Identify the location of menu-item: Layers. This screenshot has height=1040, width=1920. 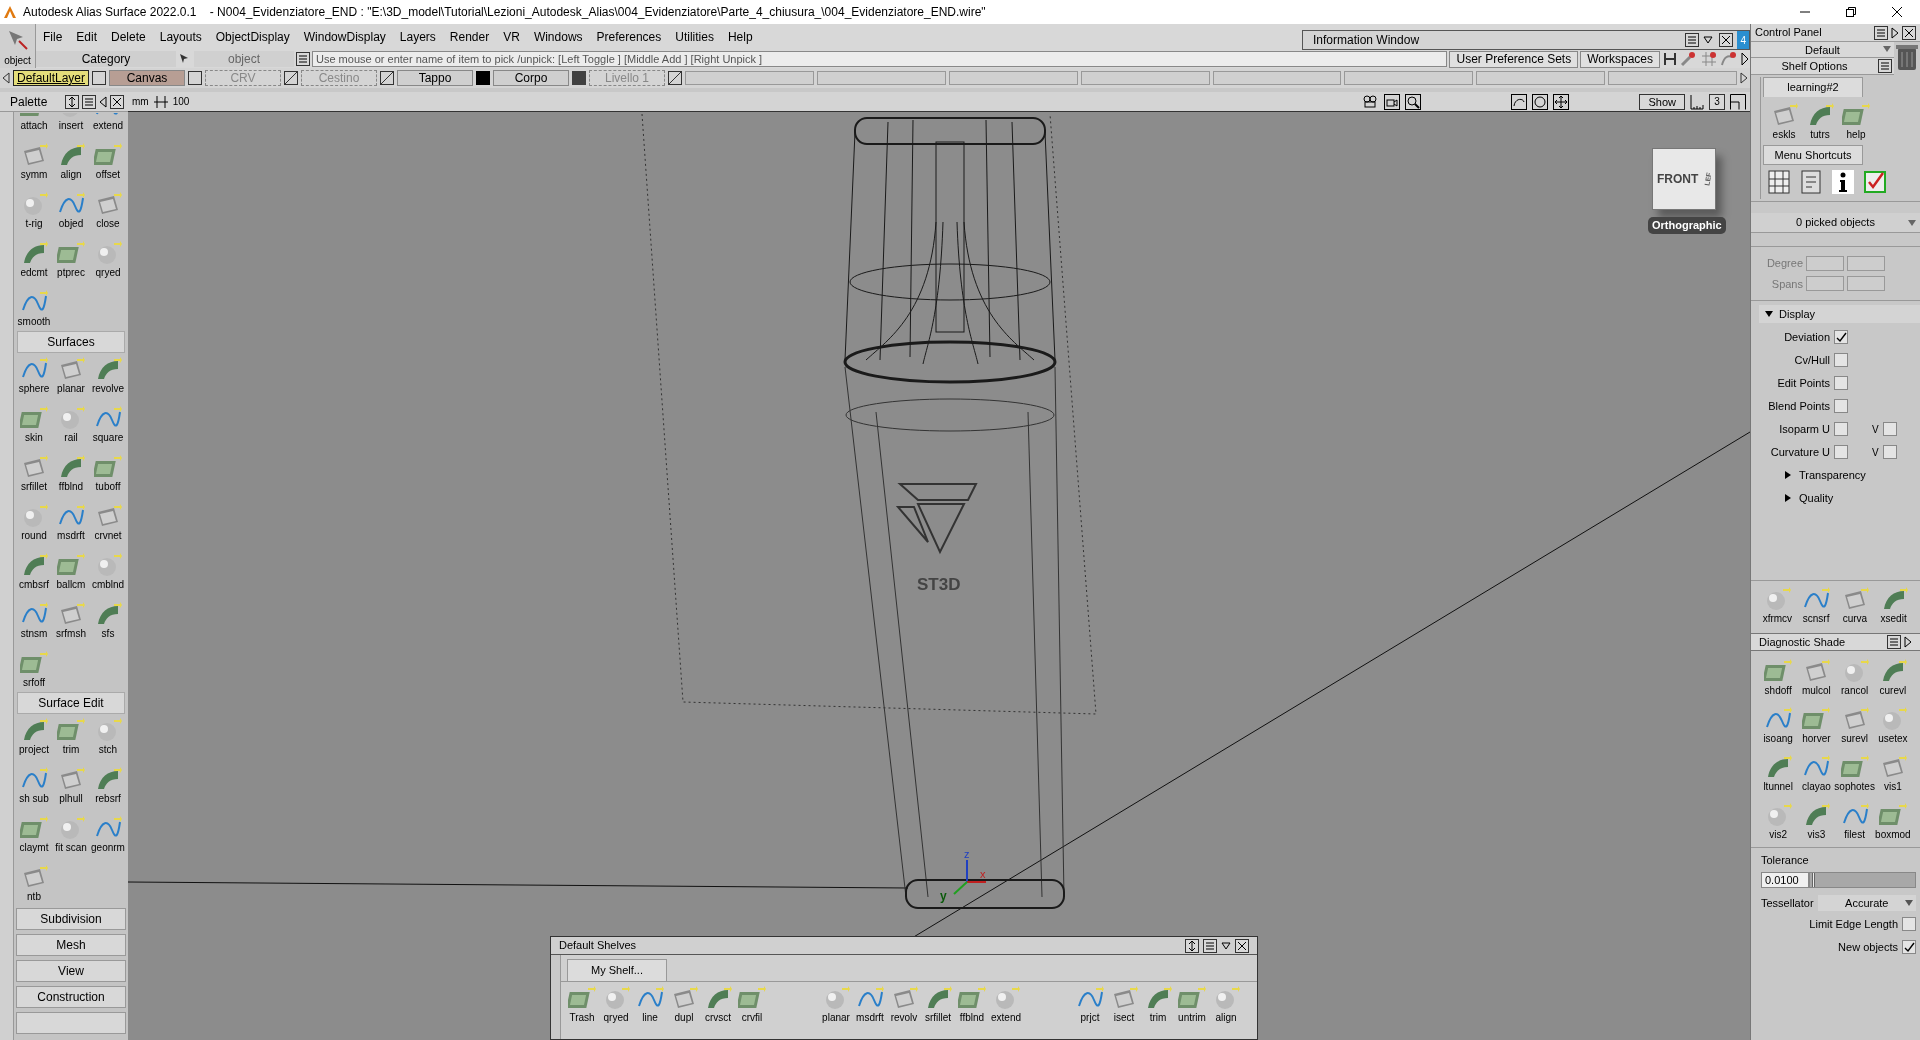
(417, 37).